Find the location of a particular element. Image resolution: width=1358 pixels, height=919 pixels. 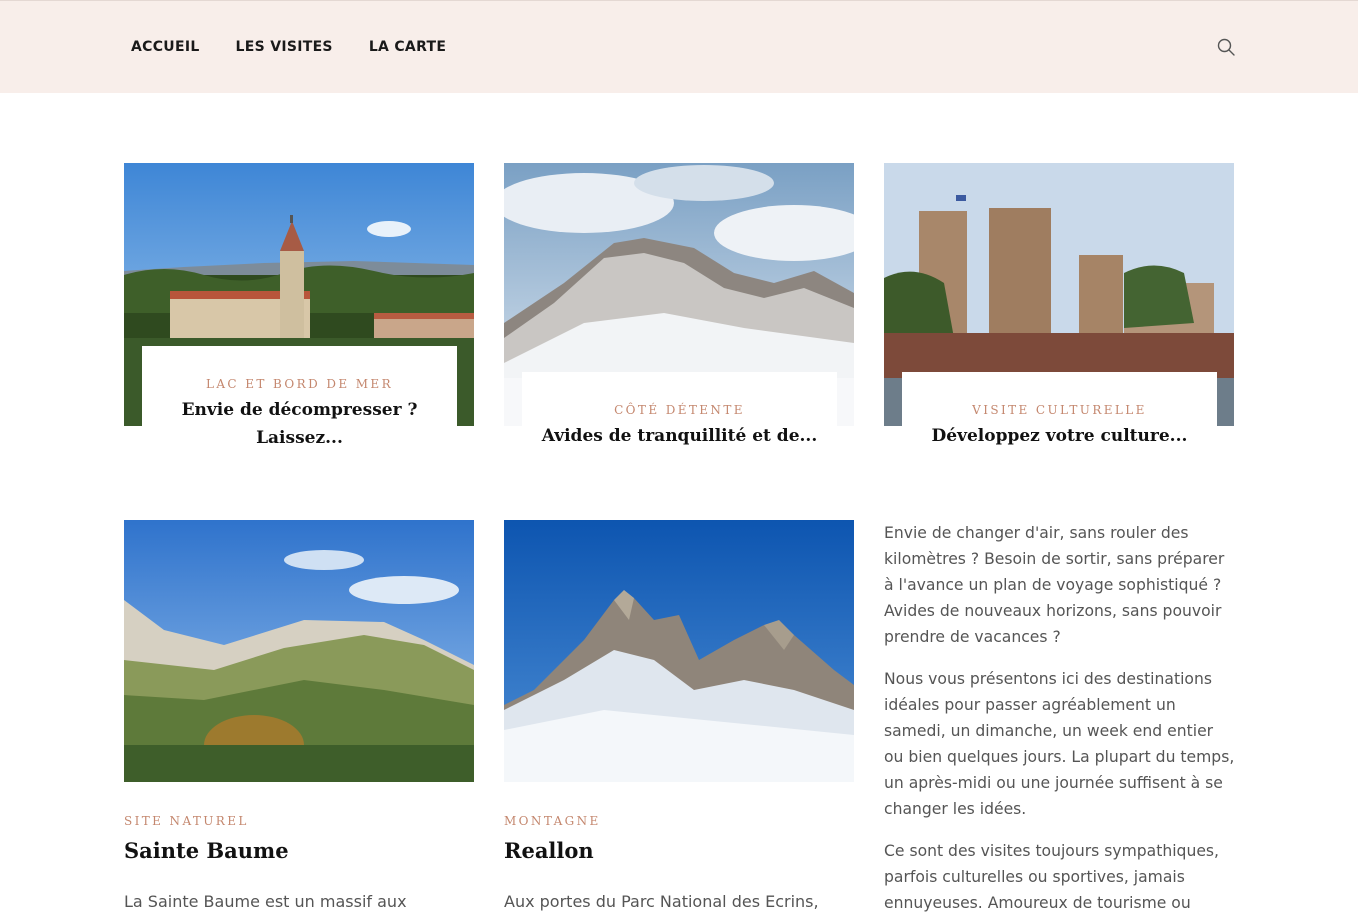

post-category: LAC ET BORD DE MER is located at coordinates (299, 384).